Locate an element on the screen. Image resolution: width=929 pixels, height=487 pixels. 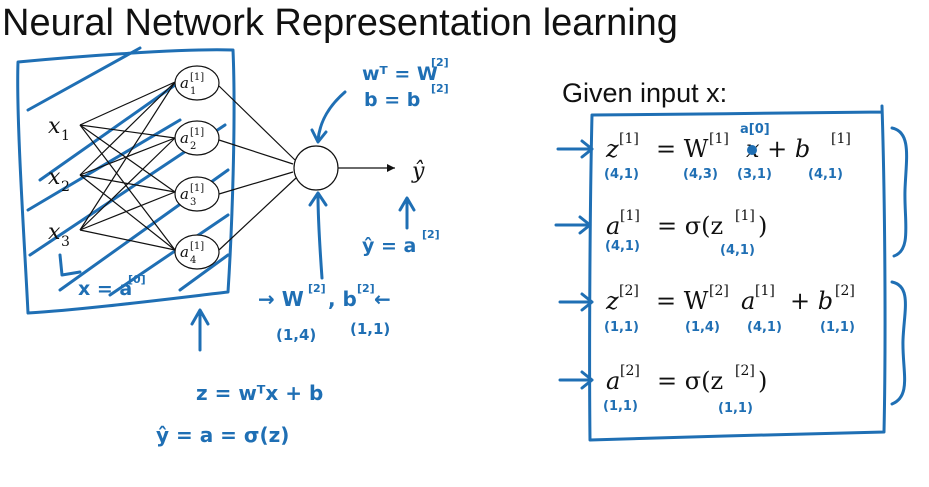
equation-2: a [1] = σ(z [1] ) (4,1) (4,1) is located at coordinates (686, 233).